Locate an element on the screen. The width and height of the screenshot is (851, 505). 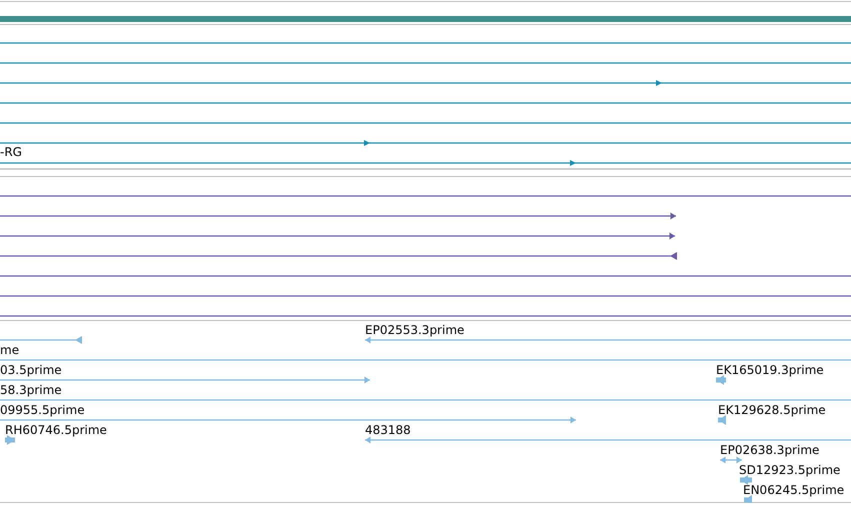
feature-label: EN06245.5prime is located at coordinates (793, 490).